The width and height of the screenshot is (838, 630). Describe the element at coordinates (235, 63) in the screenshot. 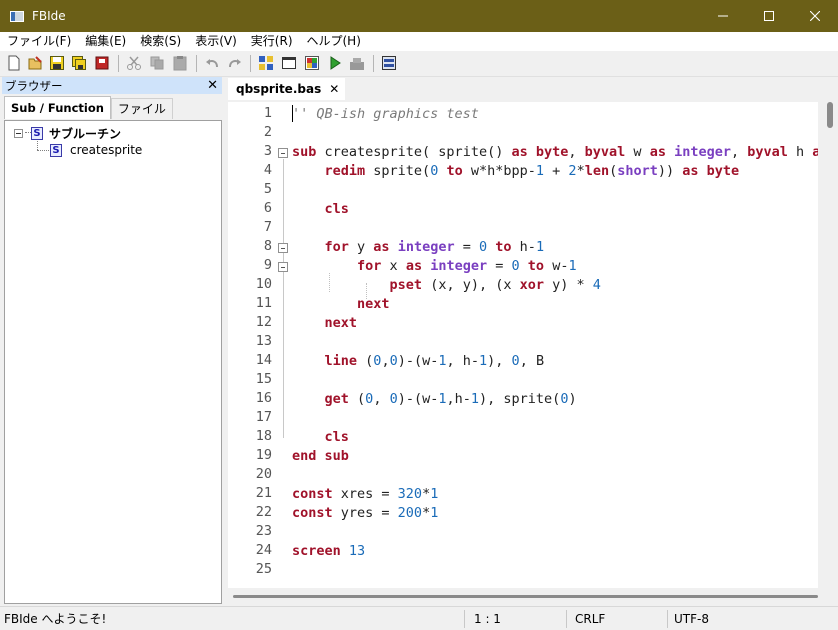

I see `redo-icon` at that location.